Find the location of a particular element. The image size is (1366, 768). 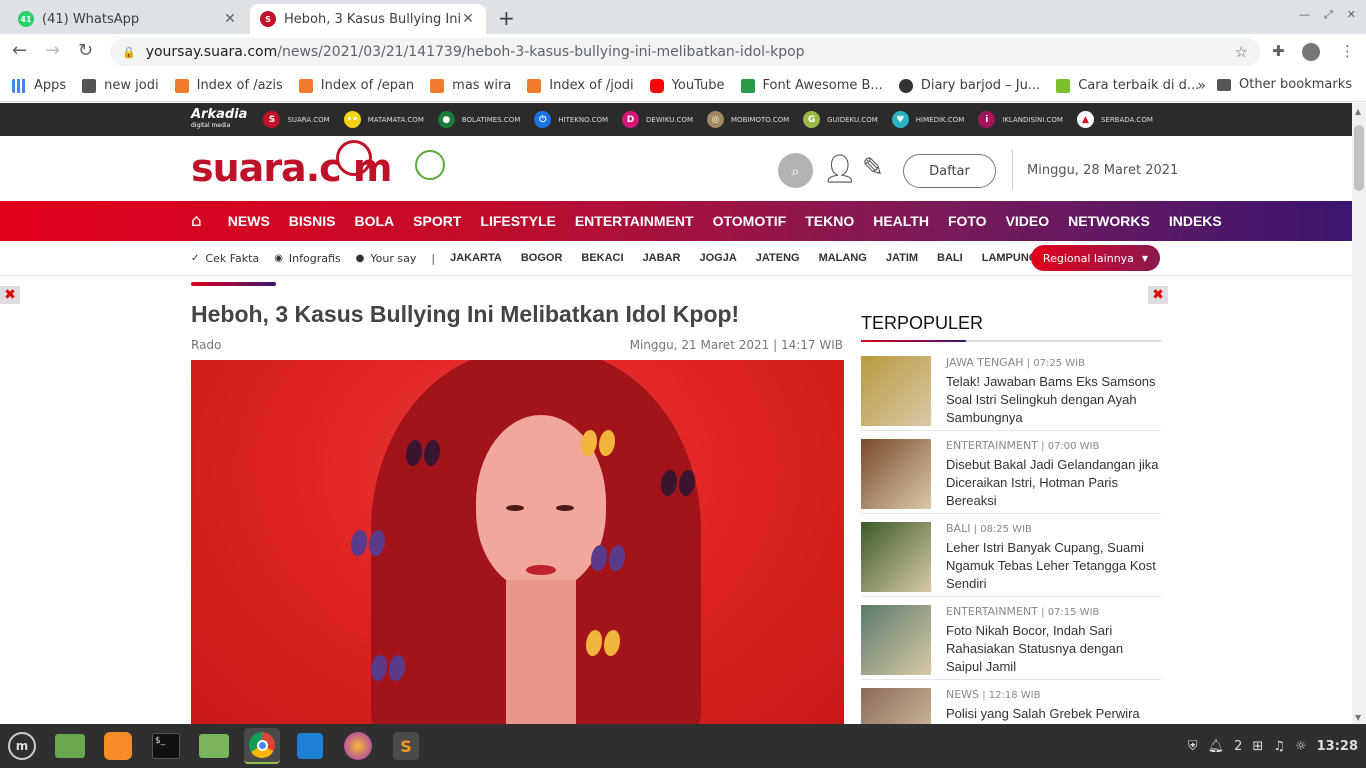

files-icon is located at coordinates (70, 746).